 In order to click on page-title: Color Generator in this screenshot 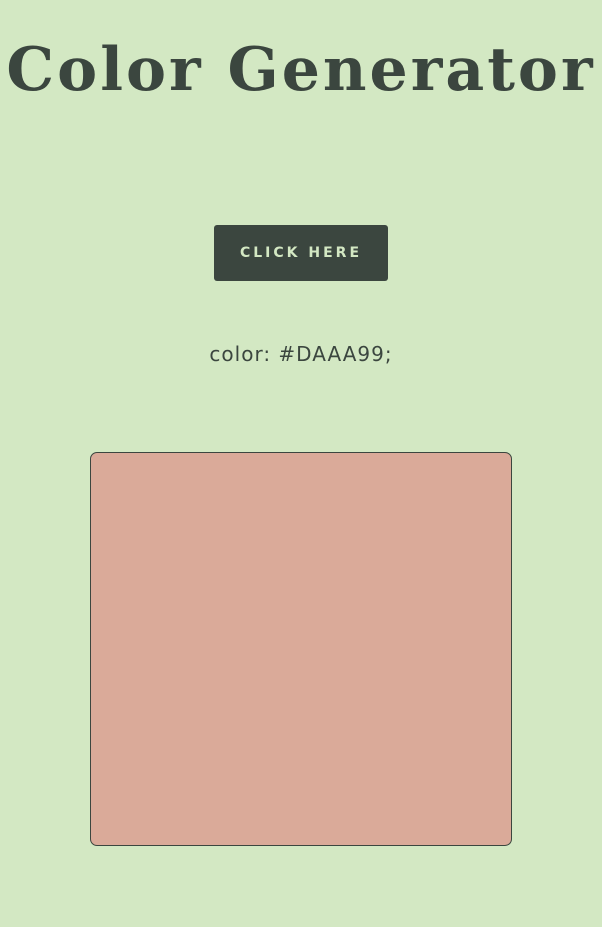, I will do `click(301, 70)`.